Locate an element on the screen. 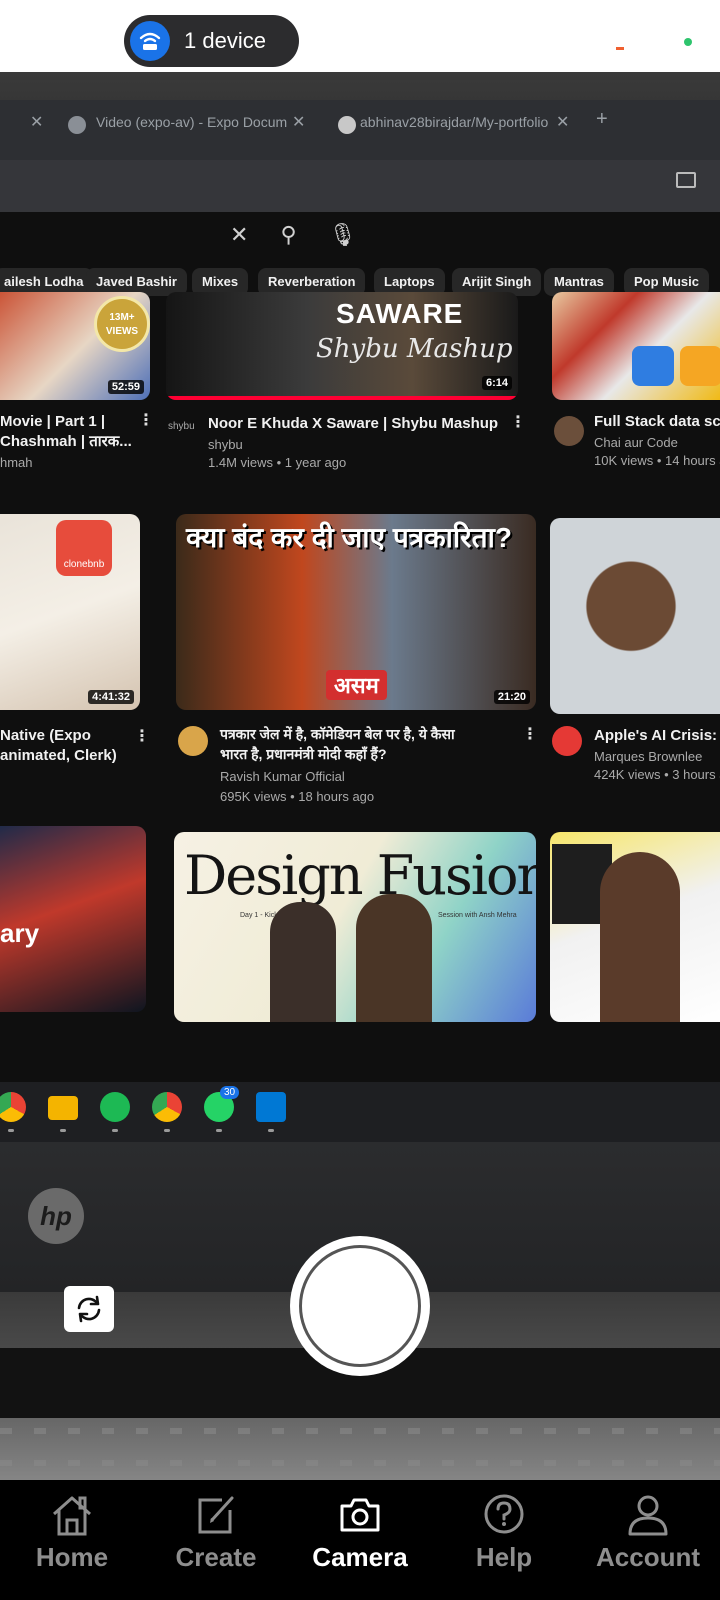  camera-icon is located at coordinates (360, 1515).